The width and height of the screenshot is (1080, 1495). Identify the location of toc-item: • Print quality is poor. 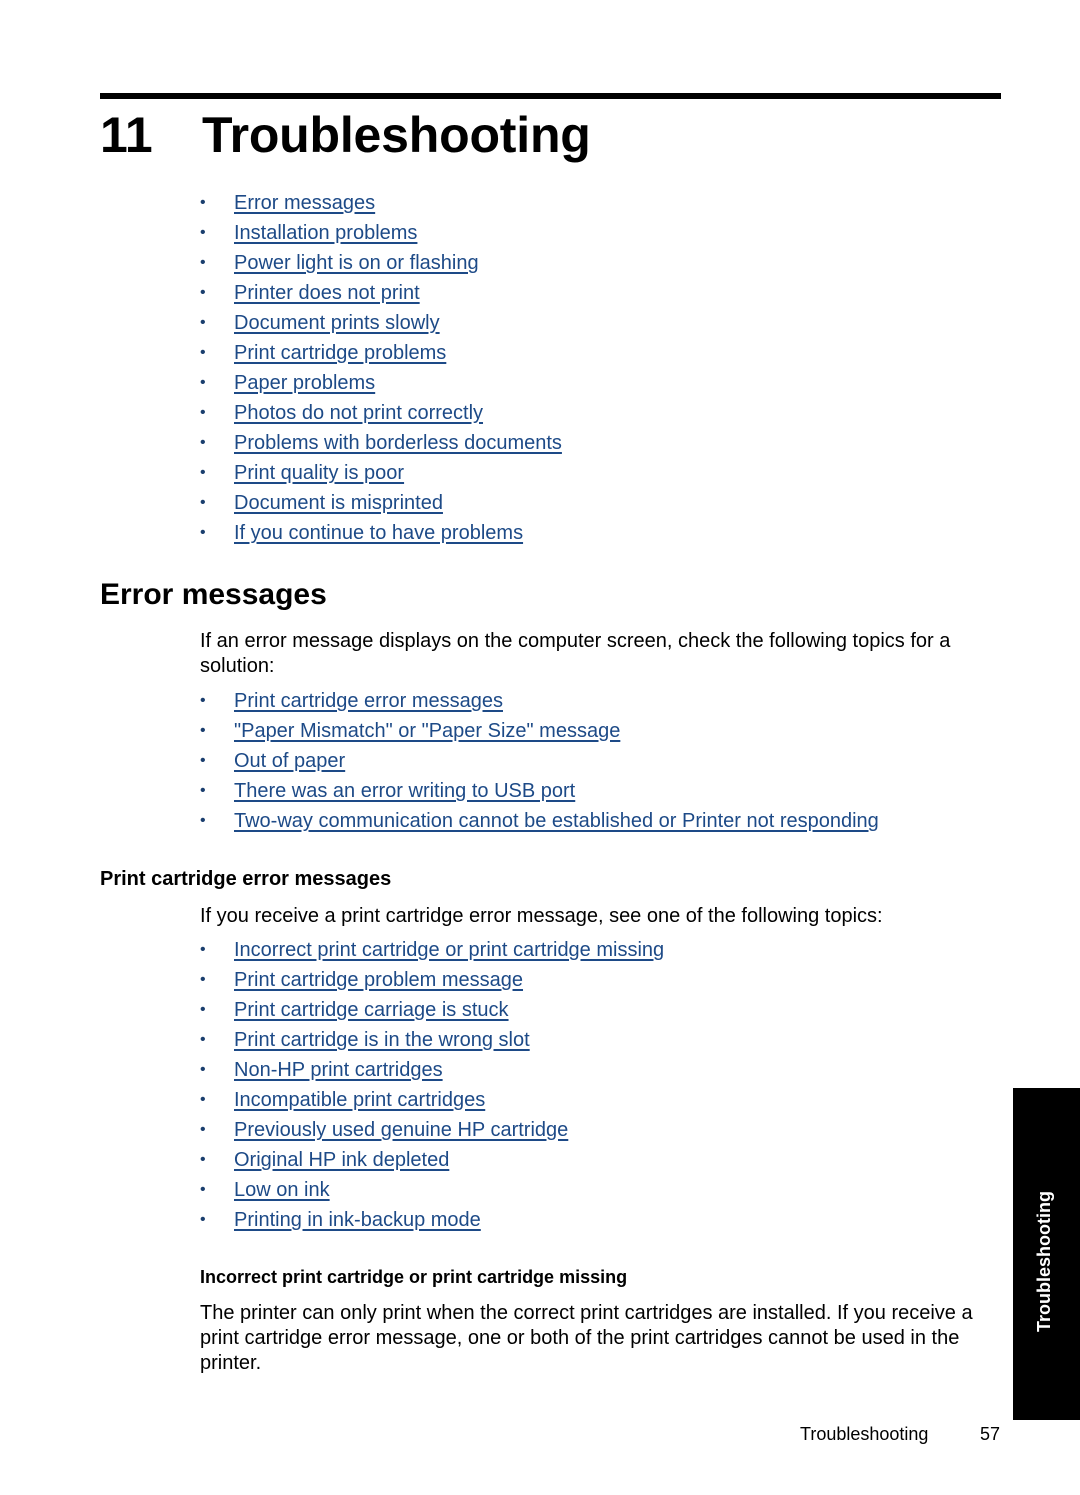
(381, 473).